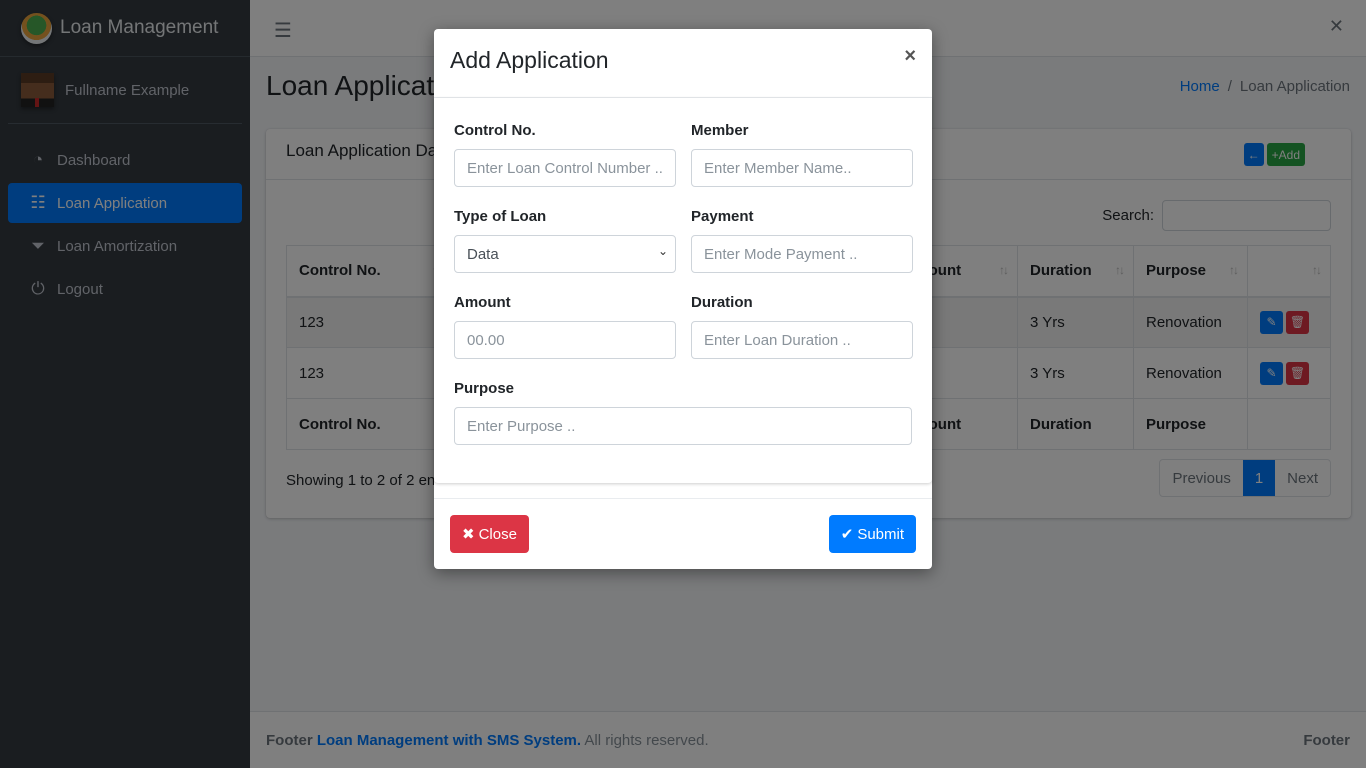 This screenshot has height=768, width=1366. I want to click on modal-title: Add Application, so click(529, 60).